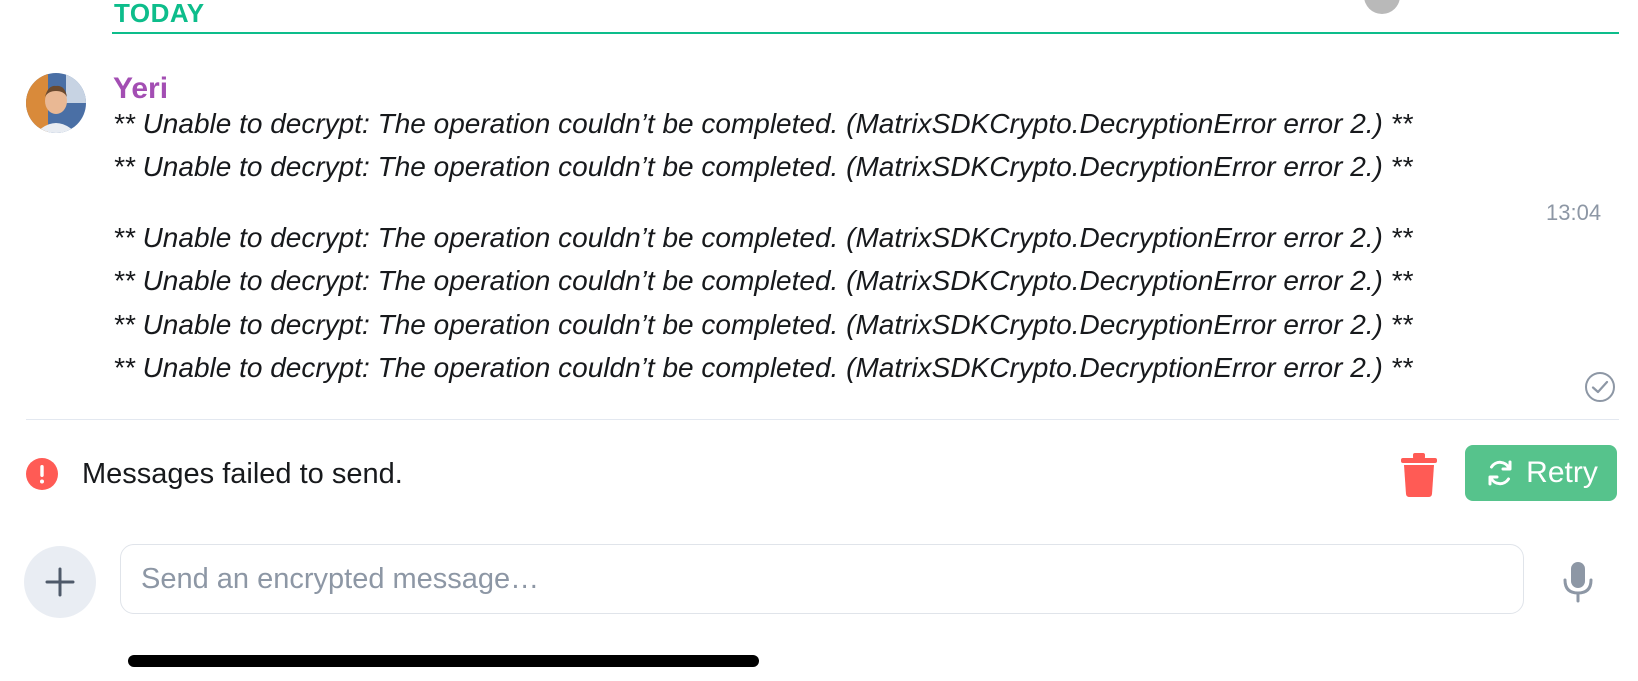 The height and width of the screenshot is (681, 1638). Describe the element at coordinates (56, 103) in the screenshot. I see `sender-avatar` at that location.